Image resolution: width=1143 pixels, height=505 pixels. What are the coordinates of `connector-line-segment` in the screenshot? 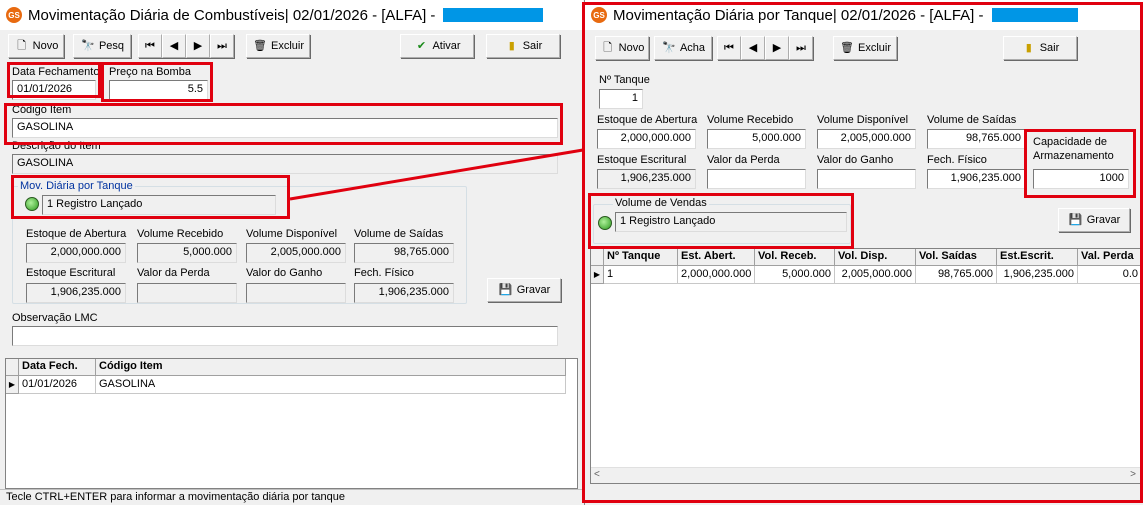 It's located at (436, 174).